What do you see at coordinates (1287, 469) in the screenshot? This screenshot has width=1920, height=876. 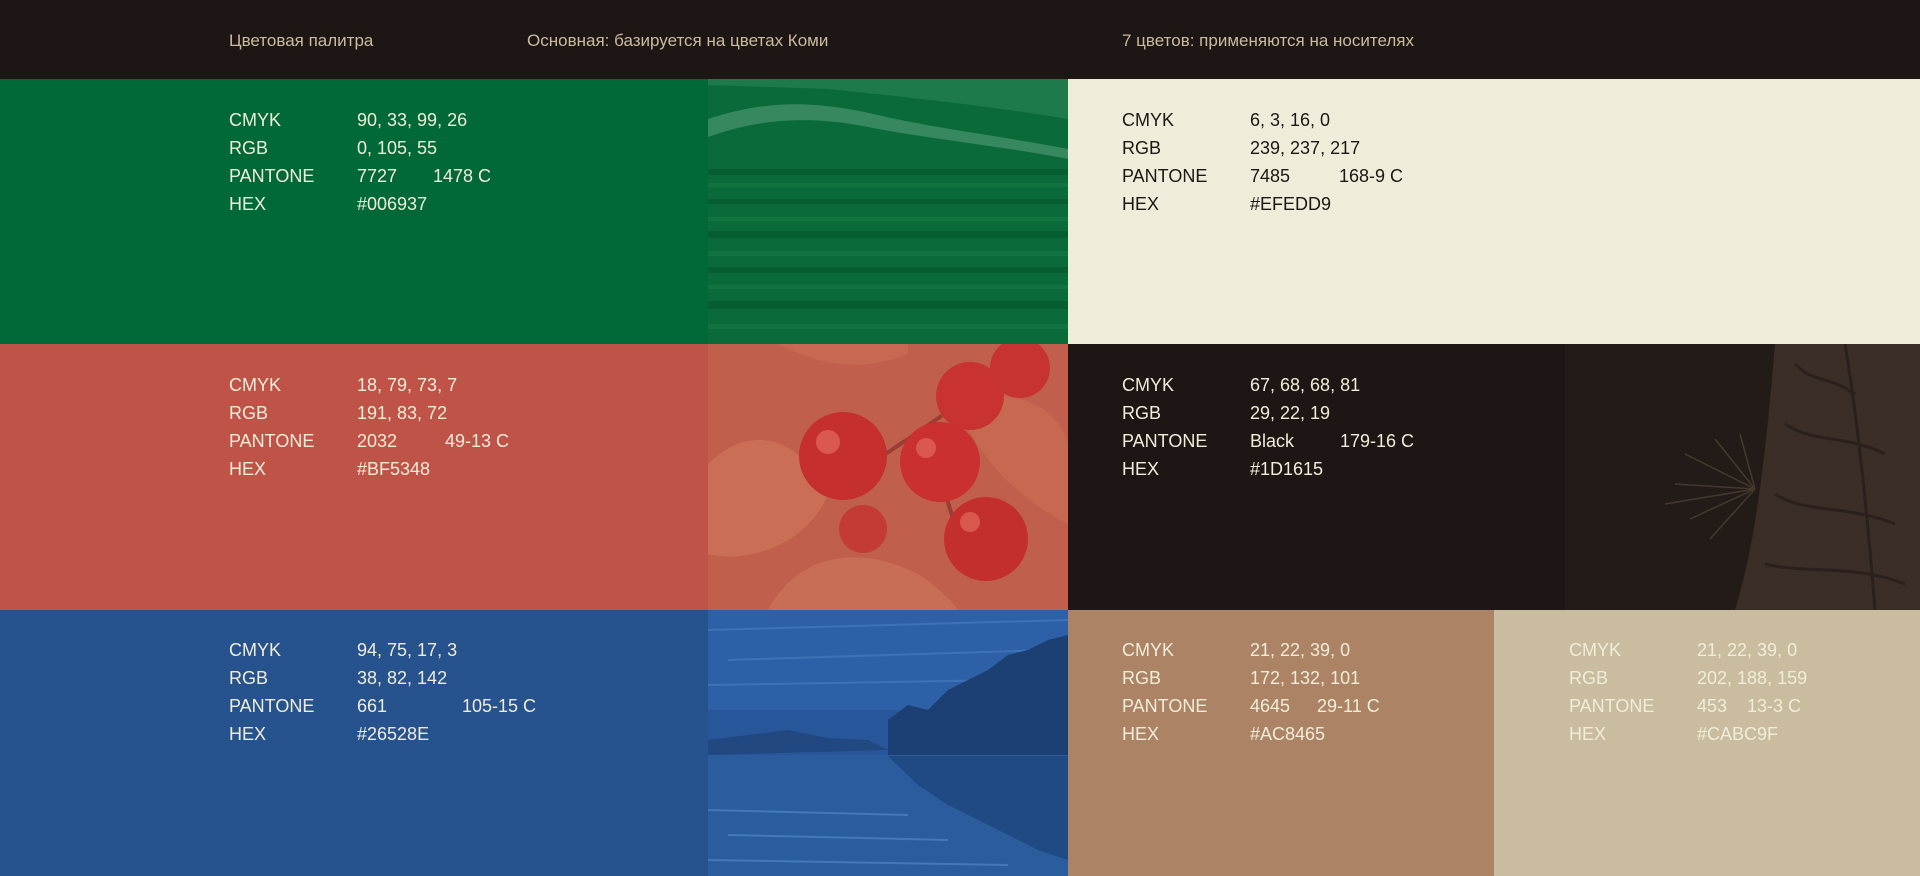 I see `value-hex: #1D1615` at bounding box center [1287, 469].